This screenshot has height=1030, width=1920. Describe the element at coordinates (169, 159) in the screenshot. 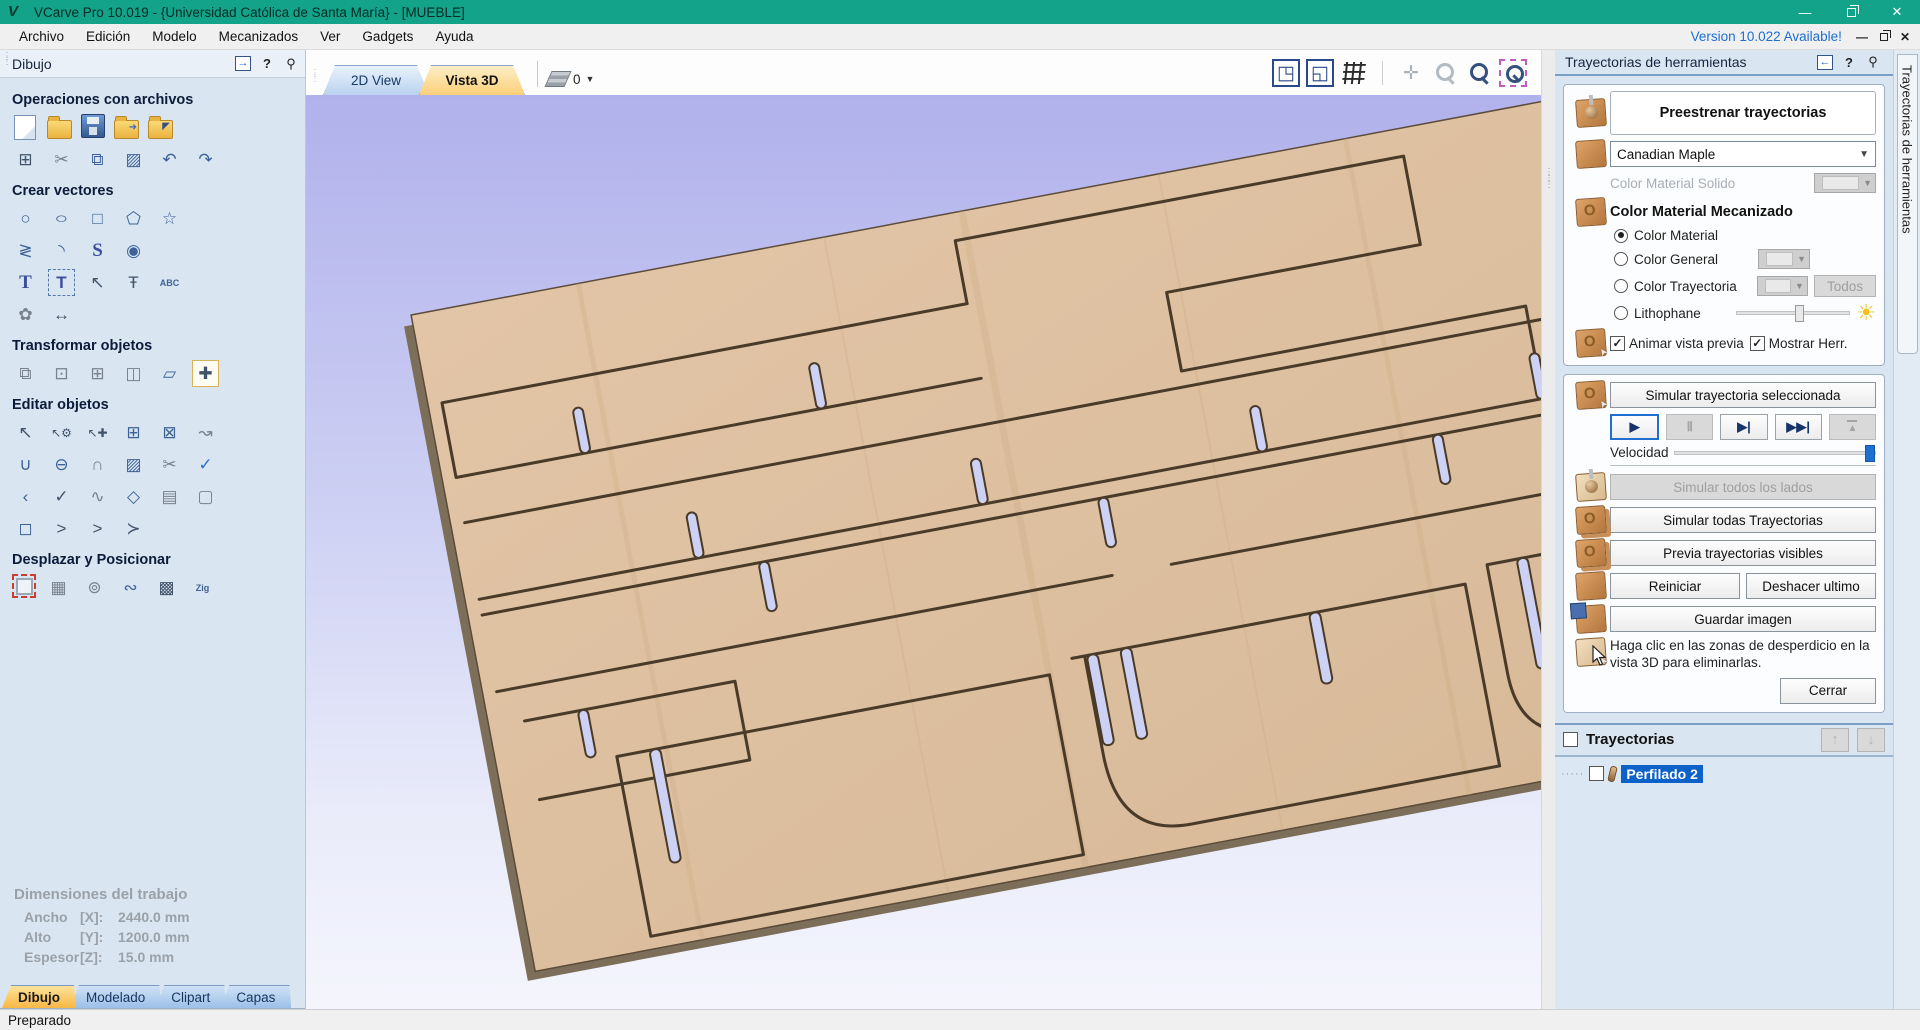

I see `undo-icon: ↶` at that location.